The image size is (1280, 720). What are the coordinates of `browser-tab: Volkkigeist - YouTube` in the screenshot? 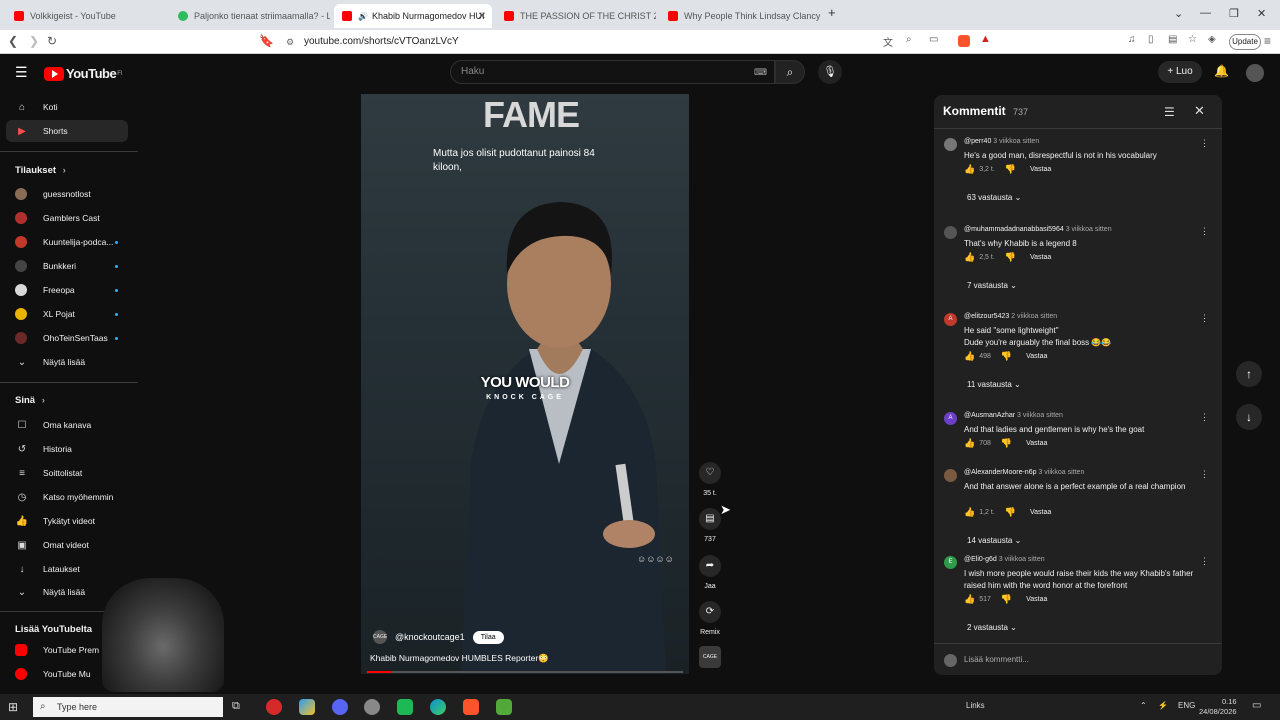 It's located at (86, 16).